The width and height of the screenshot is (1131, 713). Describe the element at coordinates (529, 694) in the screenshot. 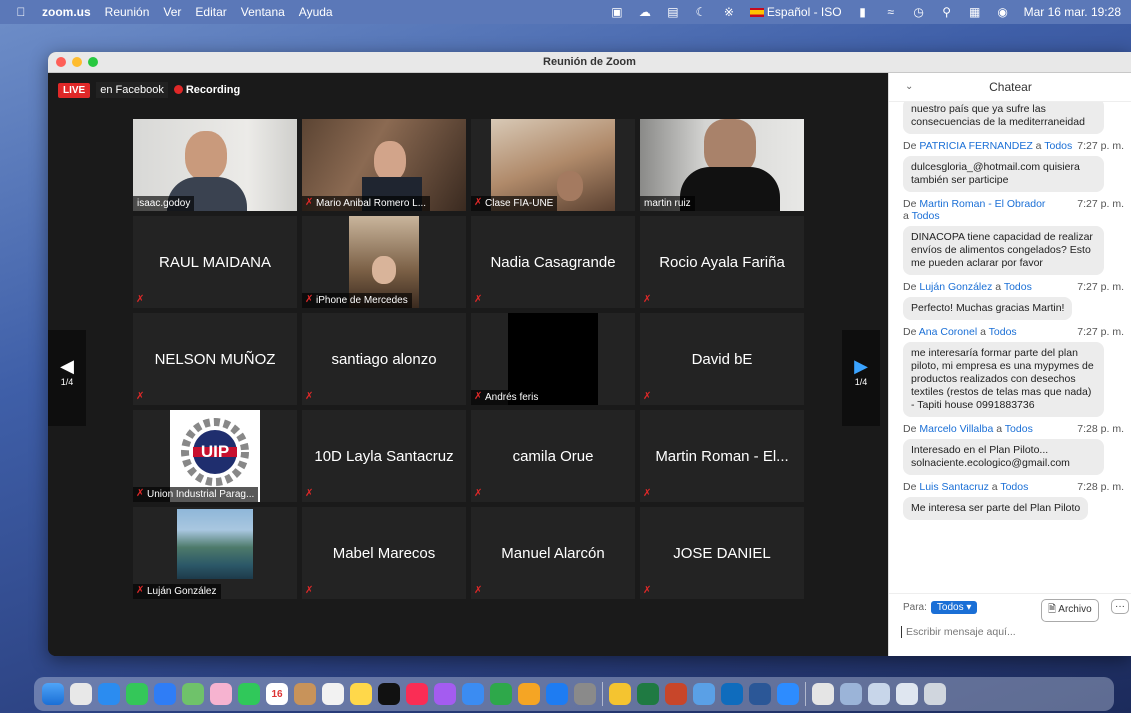

I see `pages-icon` at that location.